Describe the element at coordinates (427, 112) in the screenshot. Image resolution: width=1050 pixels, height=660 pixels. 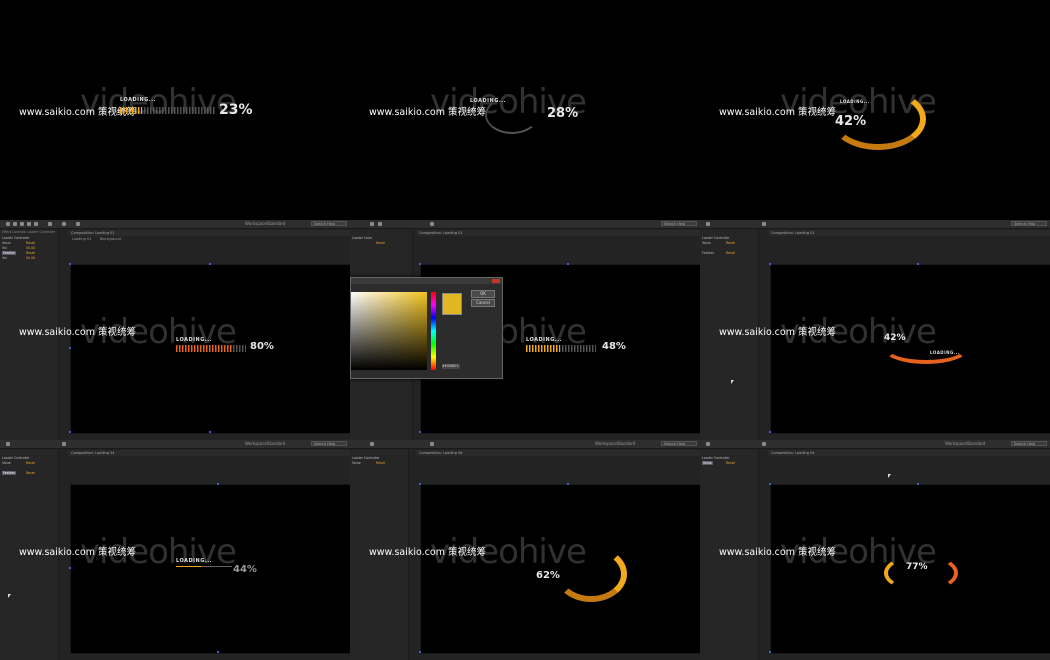
I see `site-watermark: www.saikio.com 策视统筹` at that location.